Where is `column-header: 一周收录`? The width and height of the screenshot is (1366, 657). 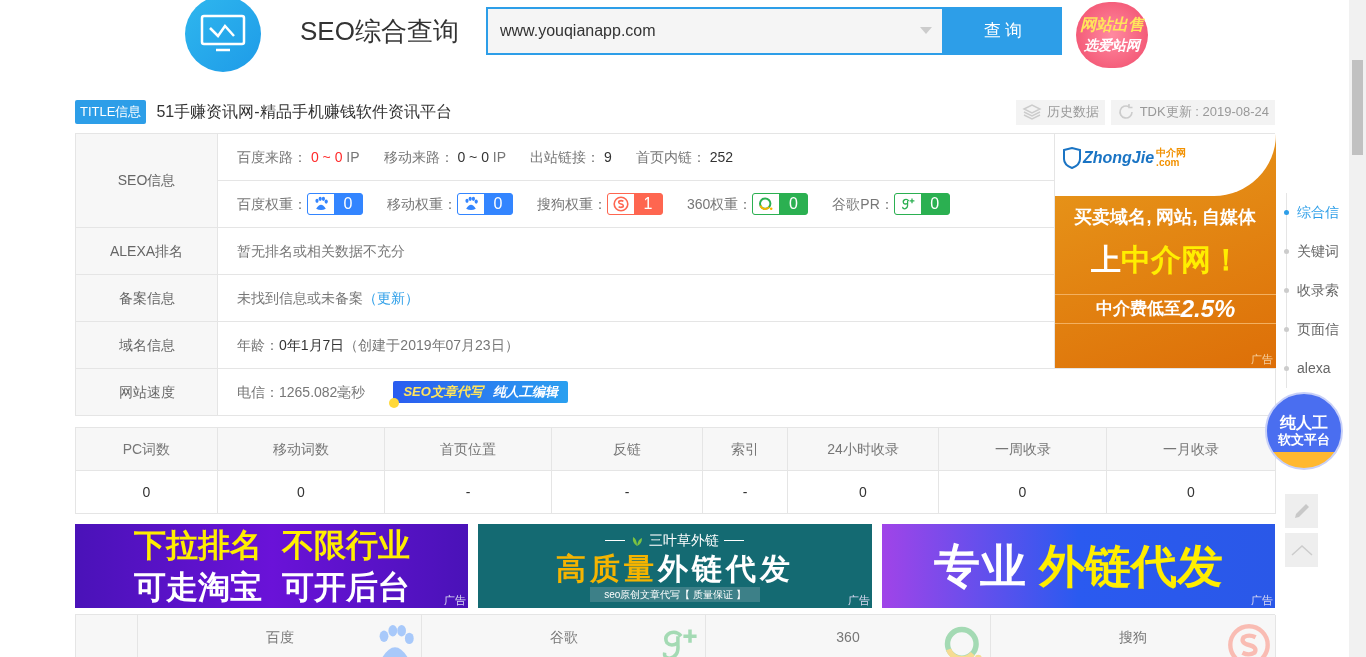 column-header: 一周收录 is located at coordinates (1023, 449).